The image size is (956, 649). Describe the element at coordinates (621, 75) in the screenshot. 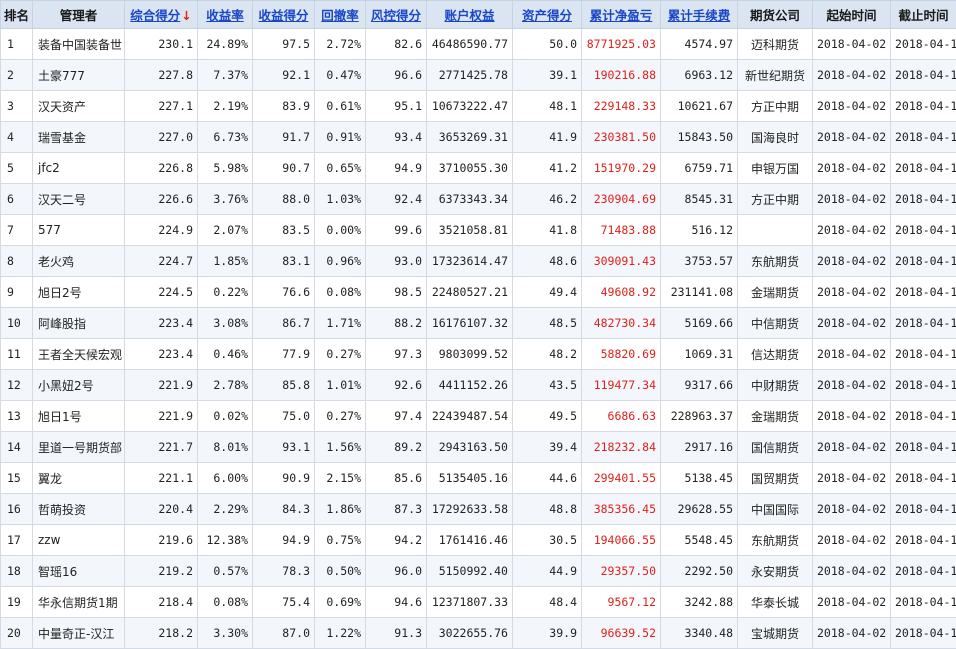

I see `cell-net-profit: 190216.88` at that location.